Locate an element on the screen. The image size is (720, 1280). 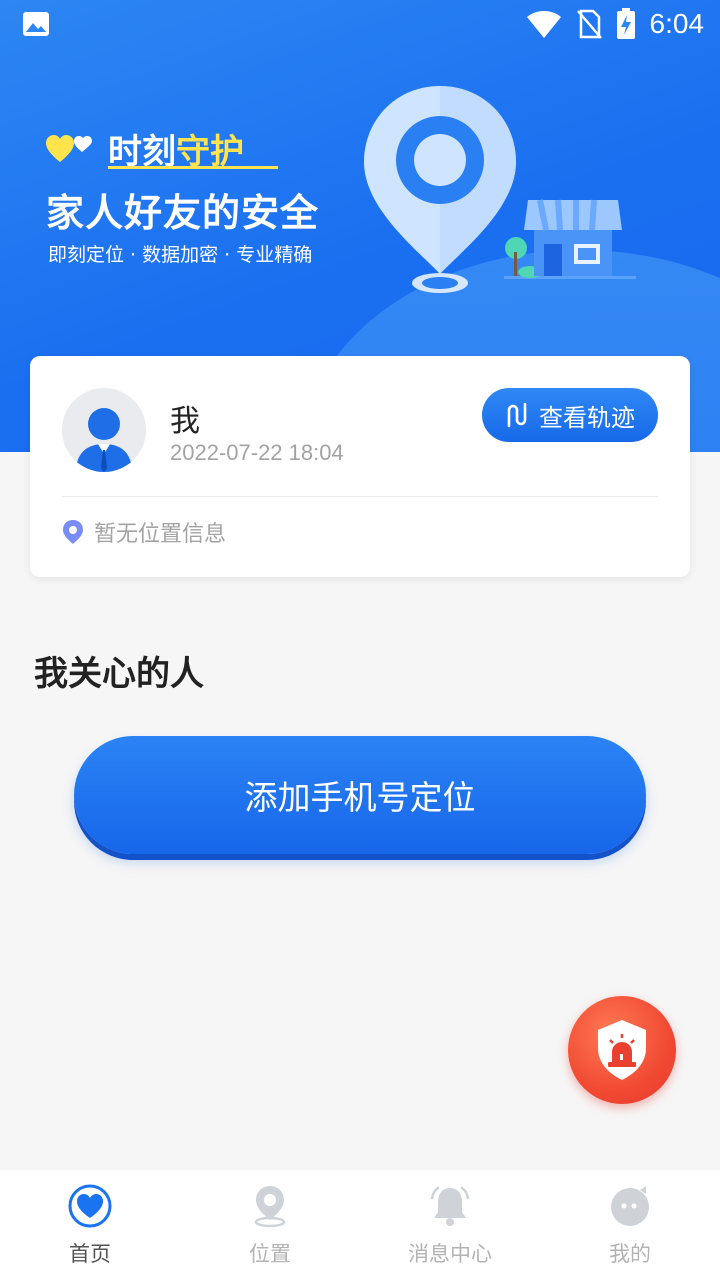
tab-home: 首页 is located at coordinates (90, 1225).